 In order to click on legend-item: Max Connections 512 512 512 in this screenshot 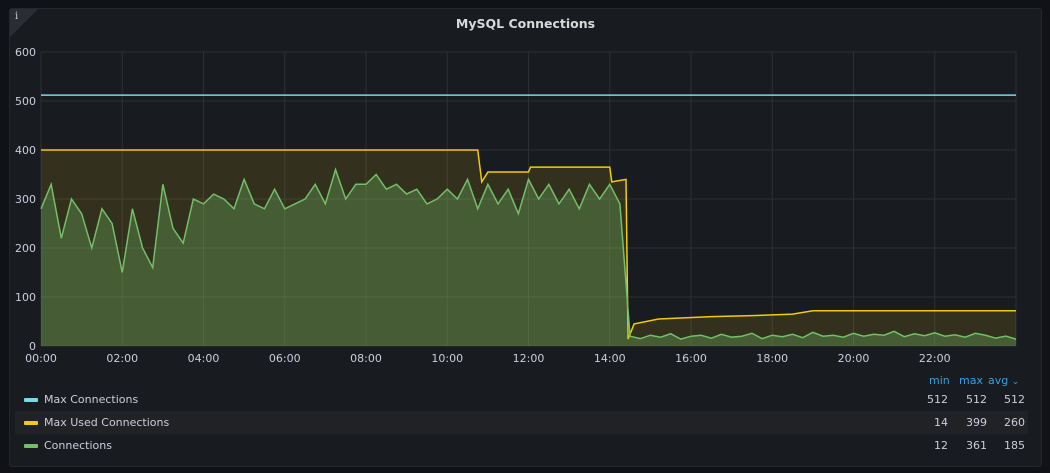, I will do `click(521, 399)`.